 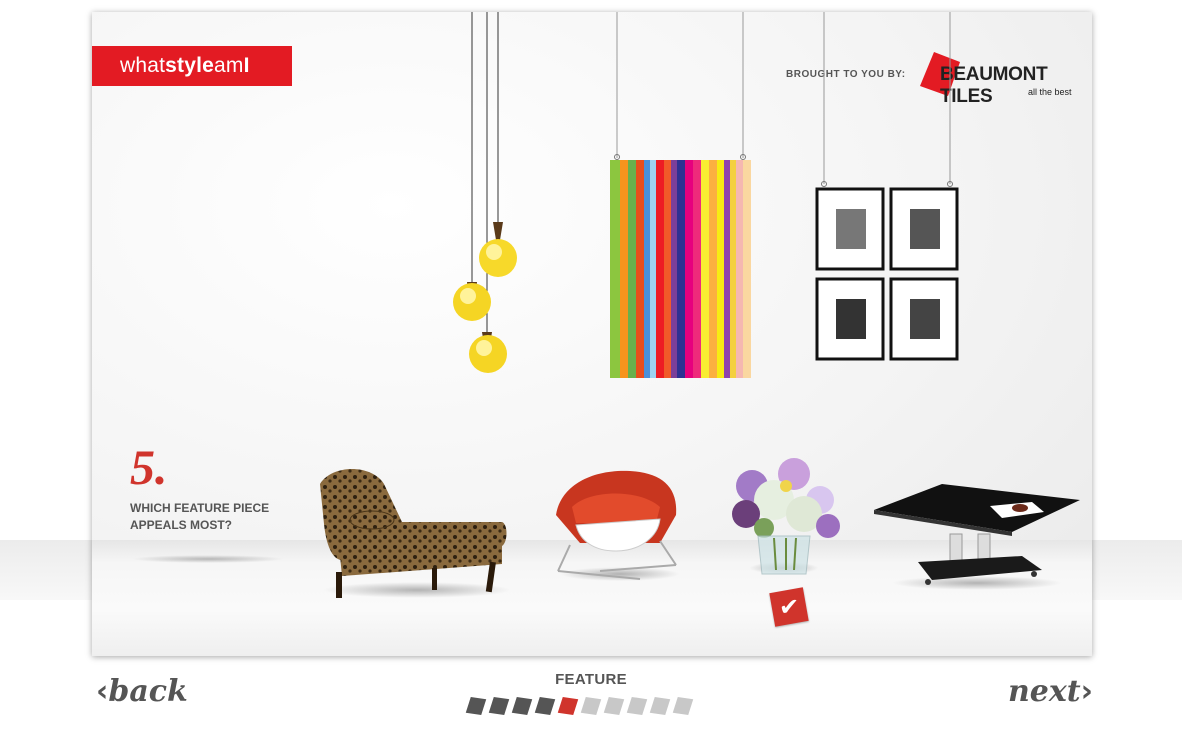 I want to click on question-text: WHICH FEATURE PIECE APPEALS MOST?, so click(x=200, y=516).